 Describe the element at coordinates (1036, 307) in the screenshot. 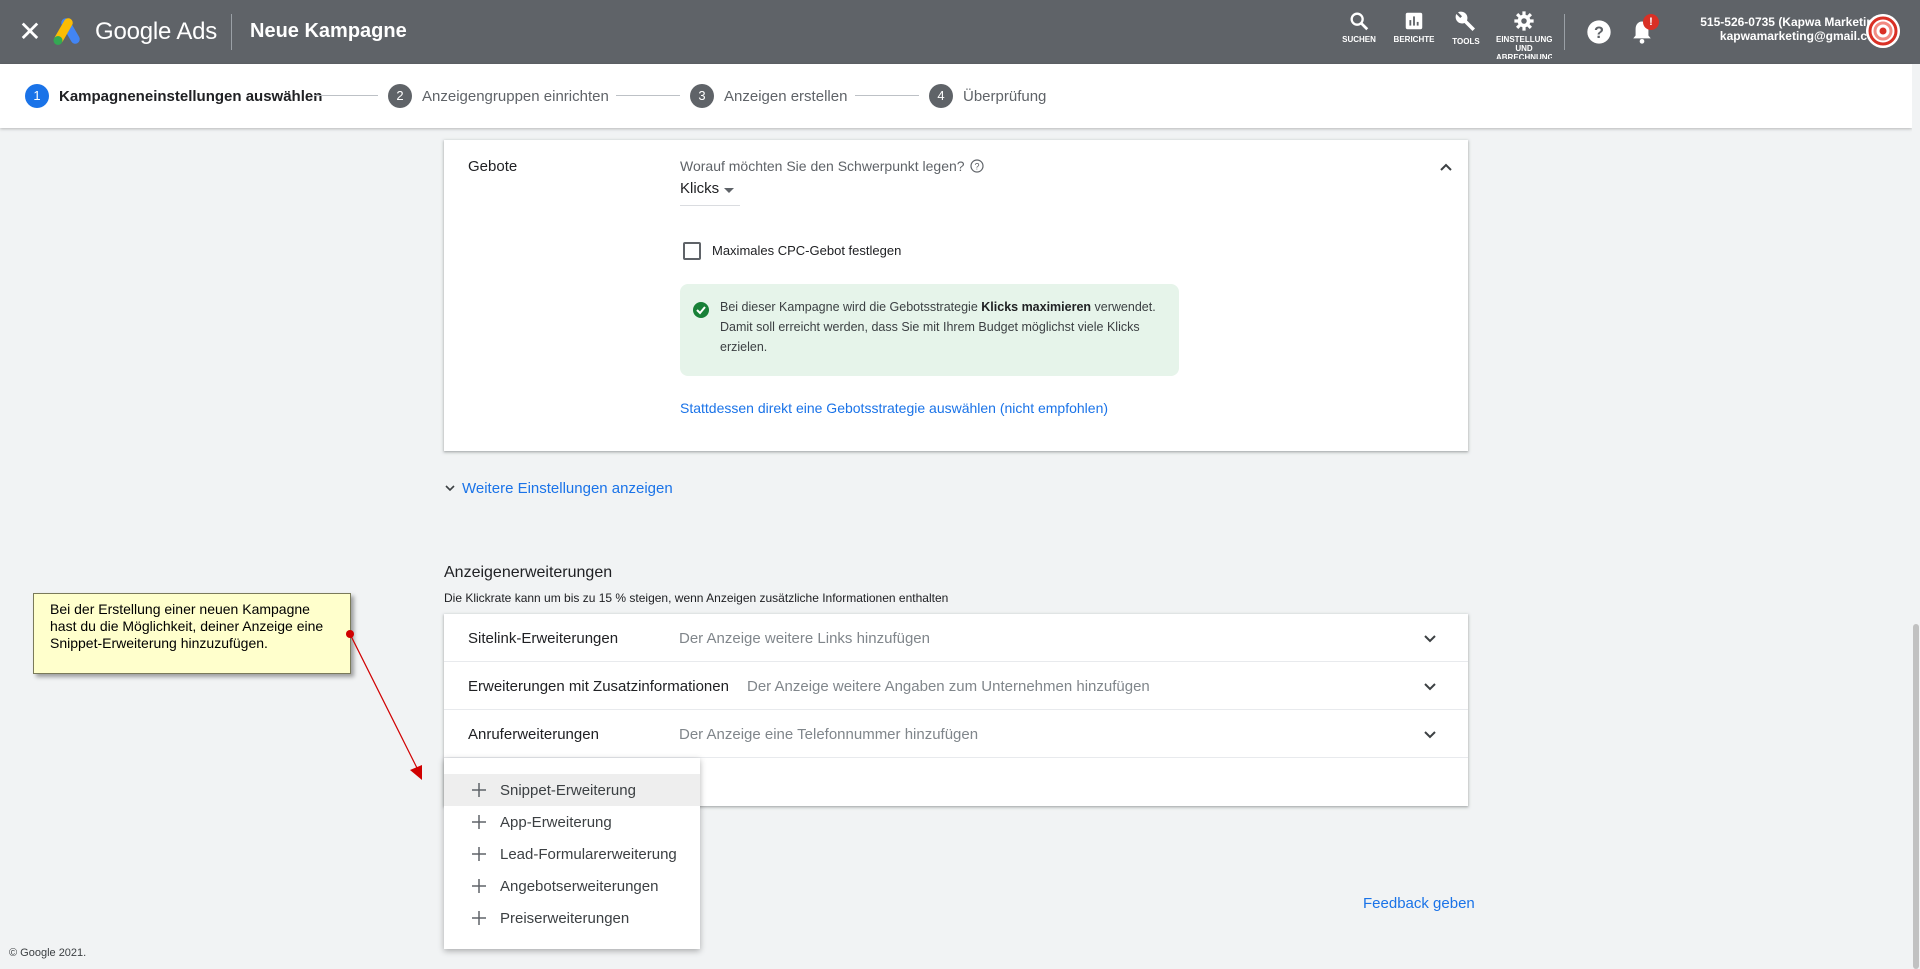

I see `info-strategy-name: Klicks maximieren` at that location.